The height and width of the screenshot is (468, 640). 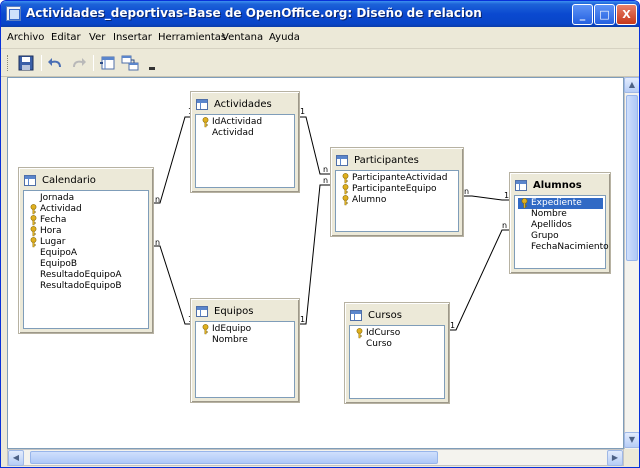 I want to click on horizontal-scrollbar: ◀ ▶, so click(x=315, y=457).